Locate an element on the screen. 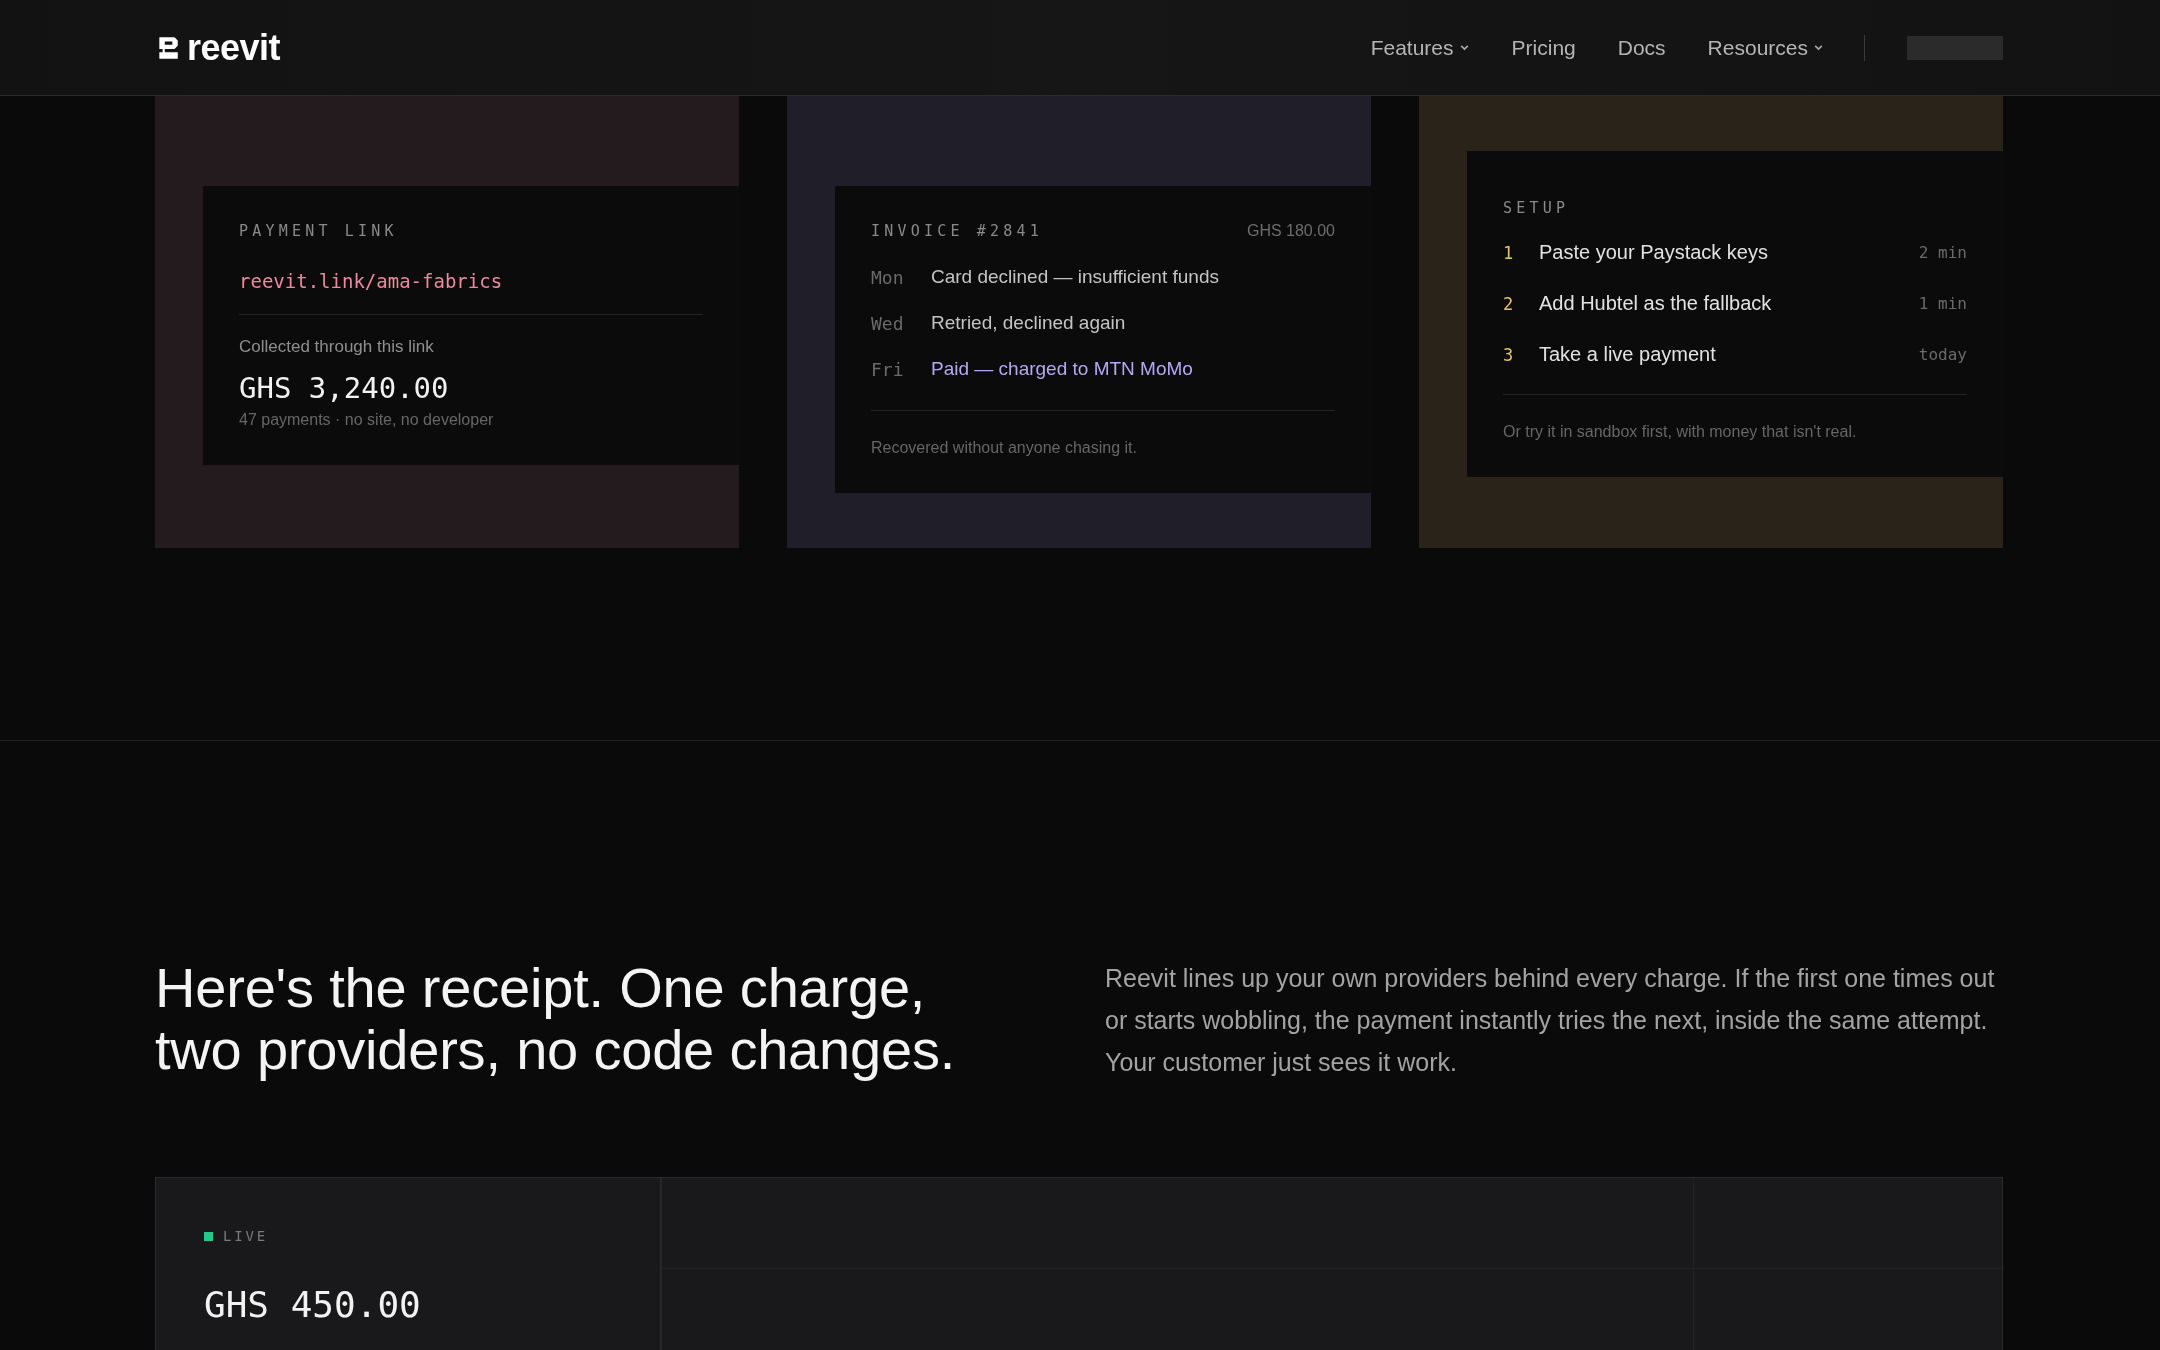 This screenshot has width=2160, height=1350. event-text: Paid — charged to MTN MoMo is located at coordinates (1062, 369).